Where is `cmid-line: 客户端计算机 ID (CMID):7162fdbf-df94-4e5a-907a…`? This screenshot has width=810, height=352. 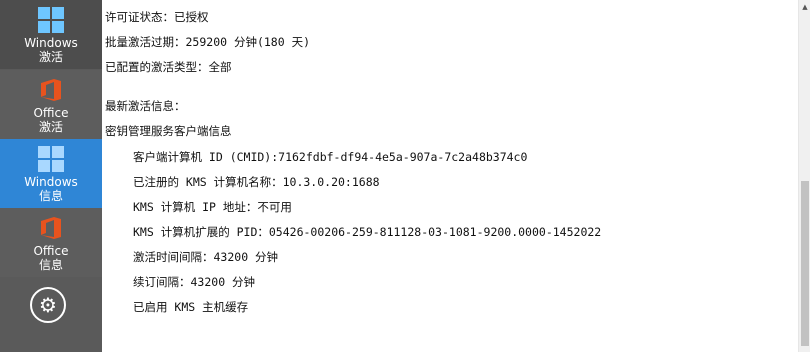
cmid-line: 客户端计算机 ID (CMID):7162fdbf-df94-4e5a-907a… is located at coordinates (330, 157).